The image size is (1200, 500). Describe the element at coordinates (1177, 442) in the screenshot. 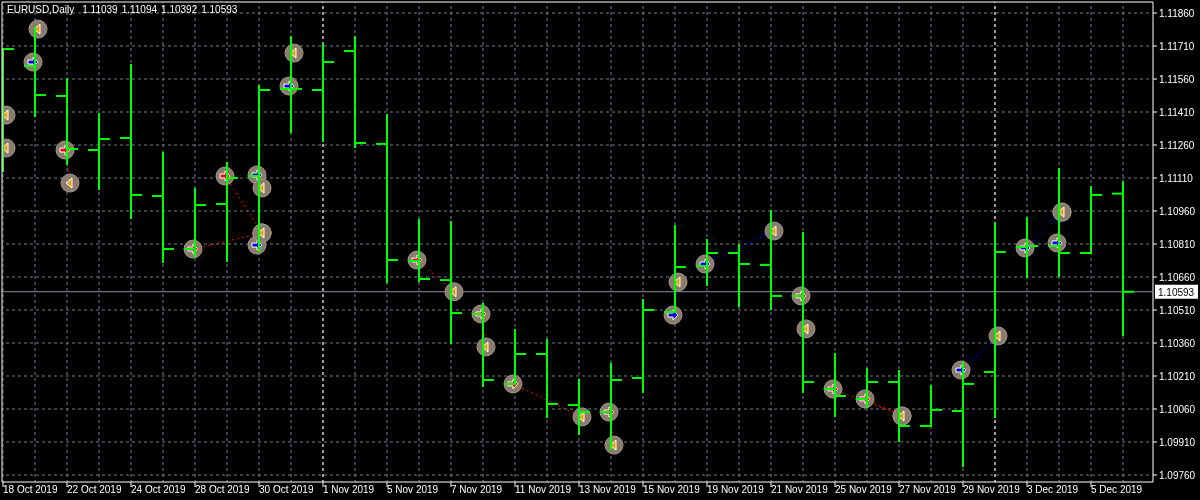

I see `price-label: 1.09910` at that location.